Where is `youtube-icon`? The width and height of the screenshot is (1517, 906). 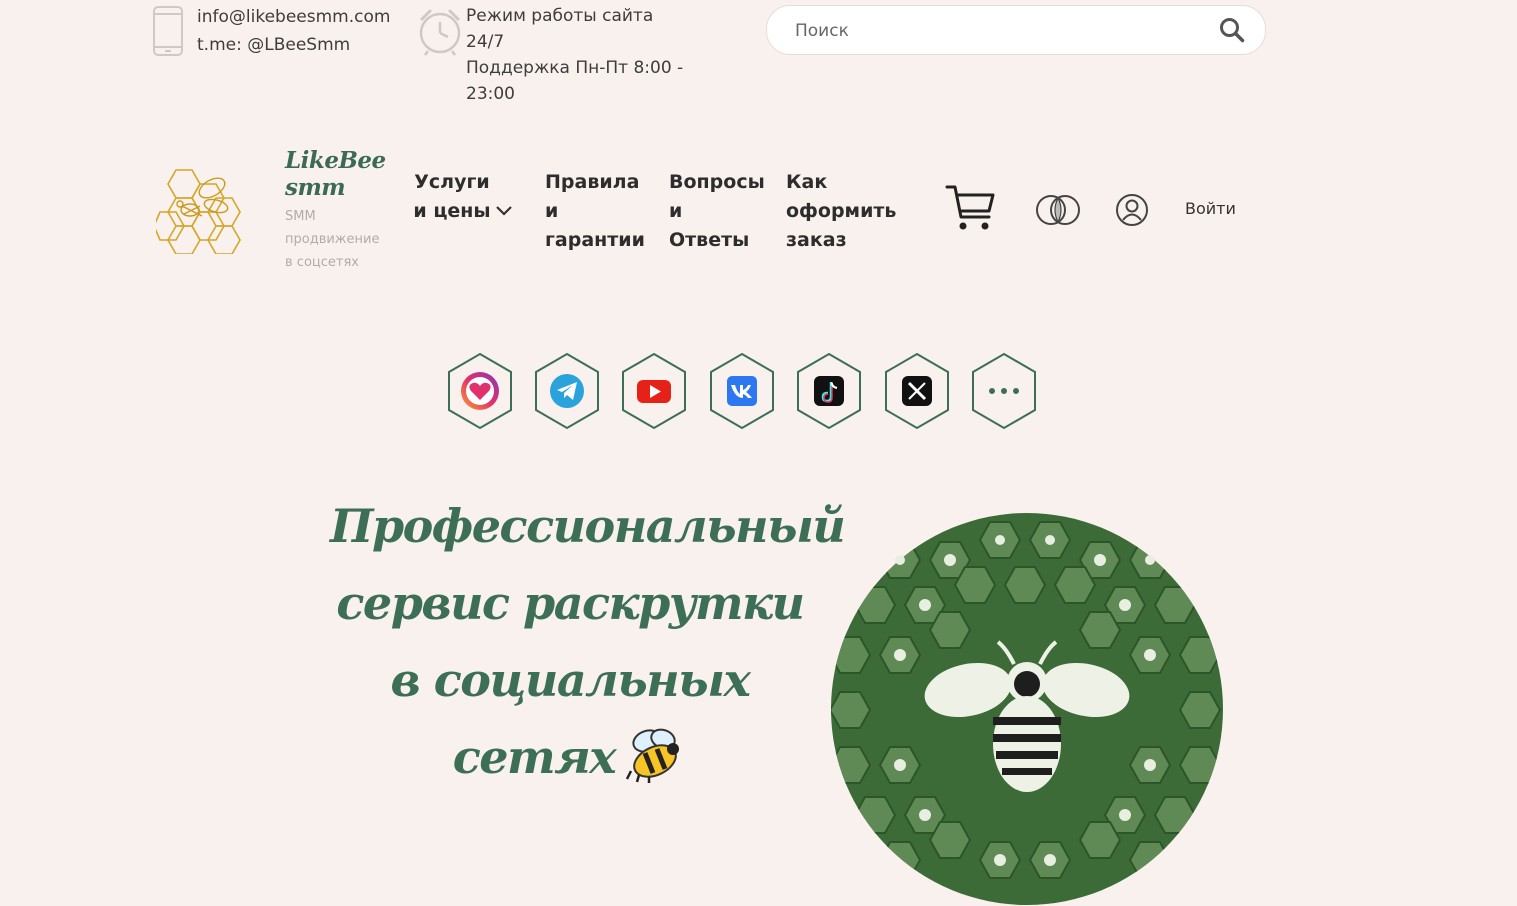 youtube-icon is located at coordinates (654, 391).